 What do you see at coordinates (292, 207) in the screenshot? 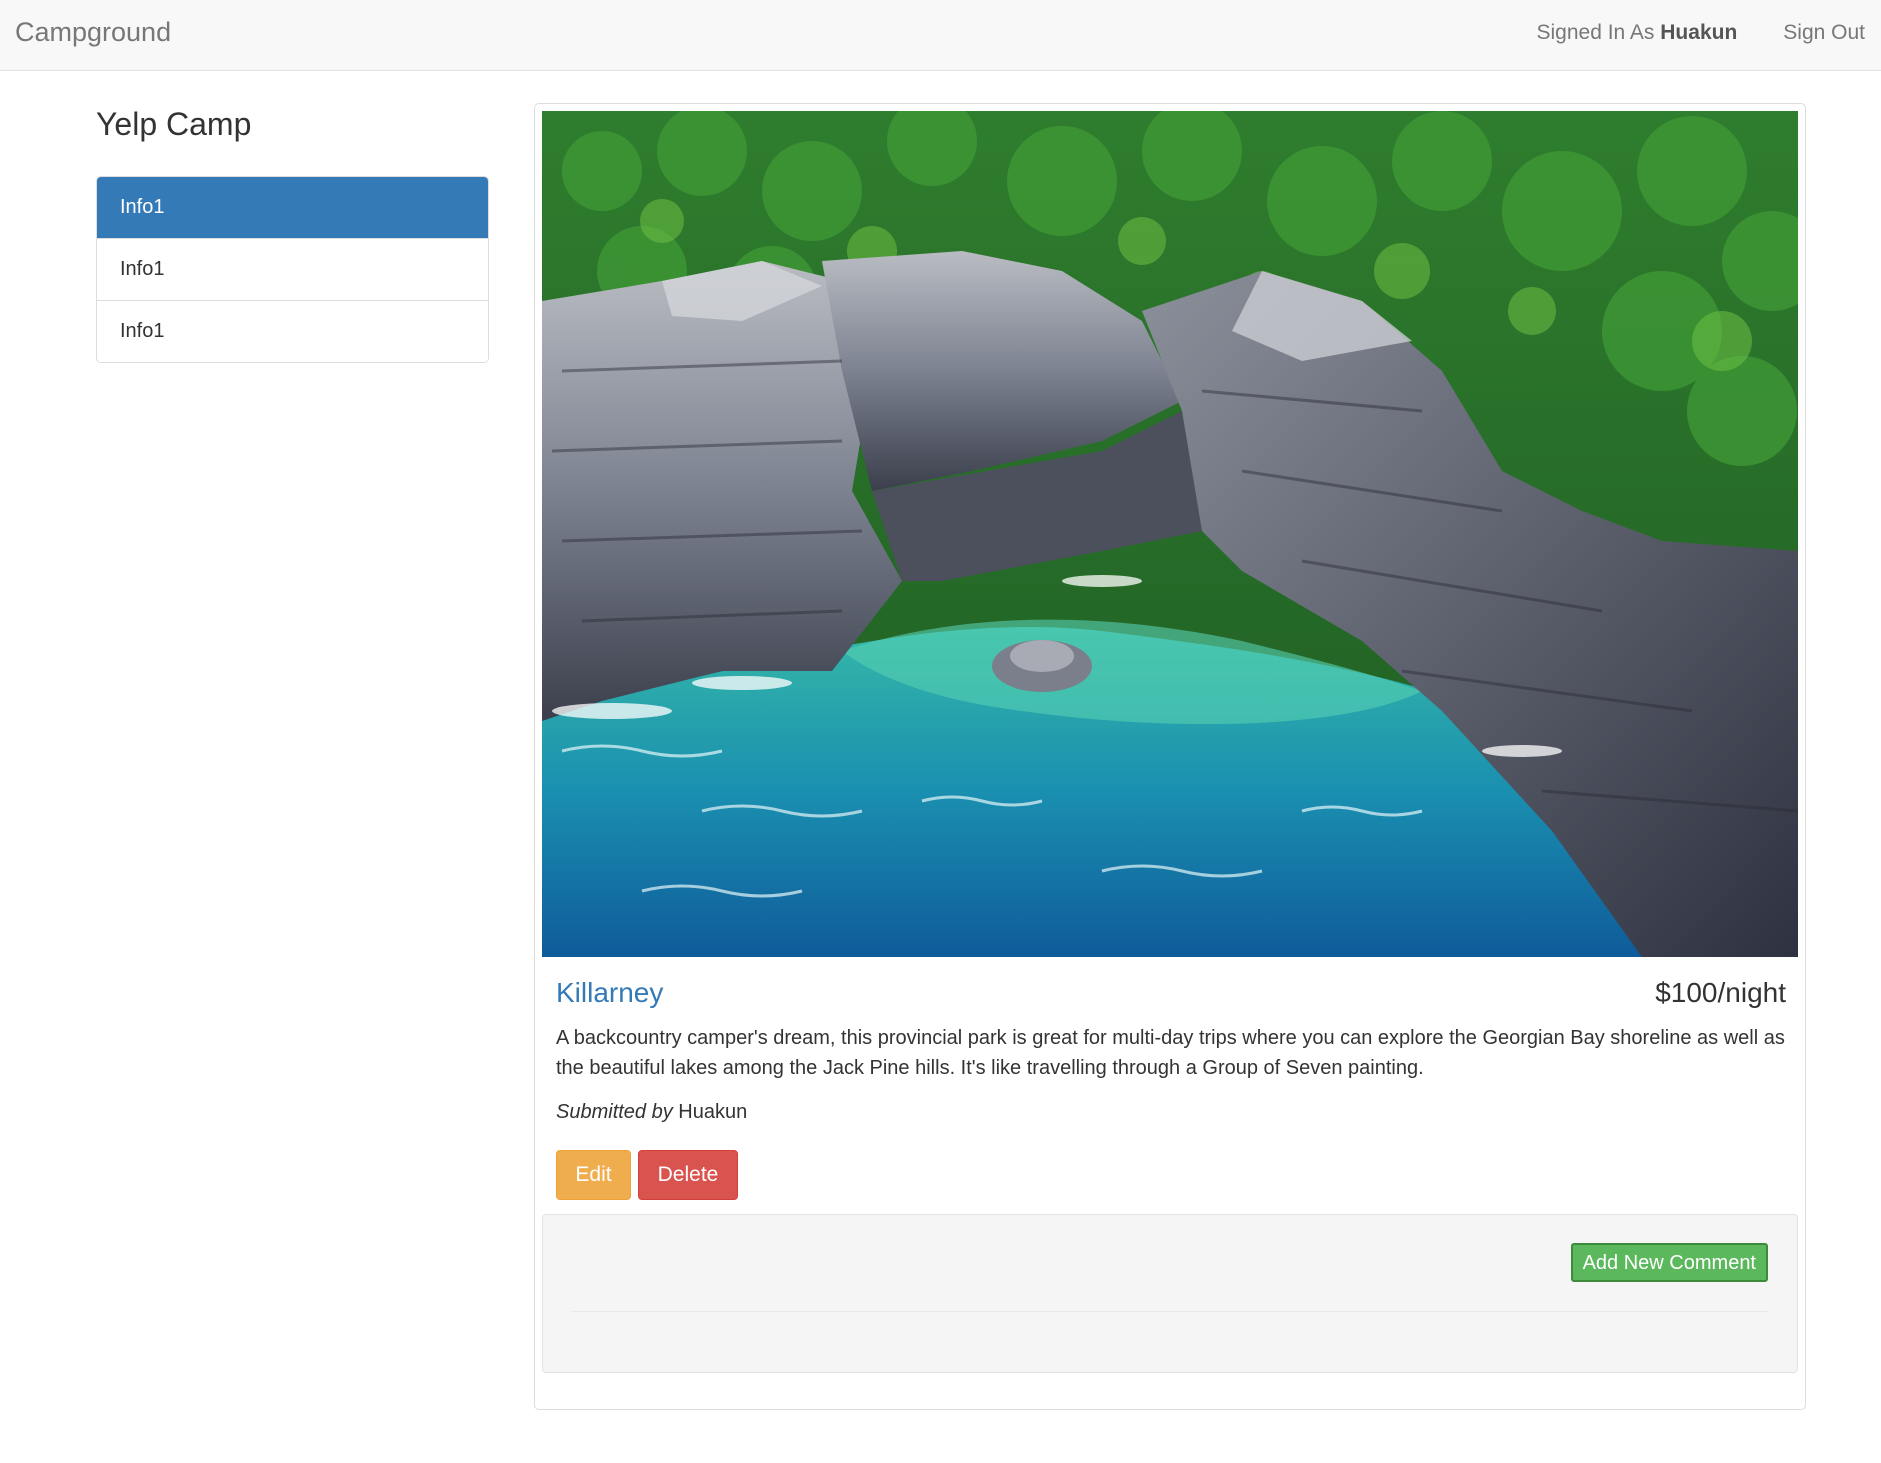
I see `list-item-info1-active: Info1` at bounding box center [292, 207].